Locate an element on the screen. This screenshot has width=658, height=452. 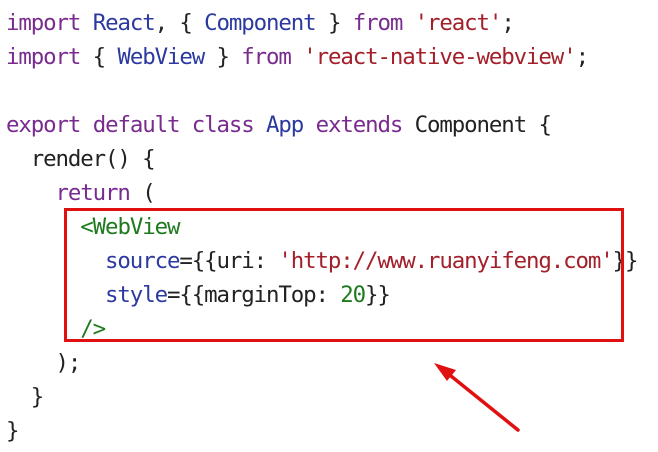
pointer-arrow-icon is located at coordinates (477, 397).